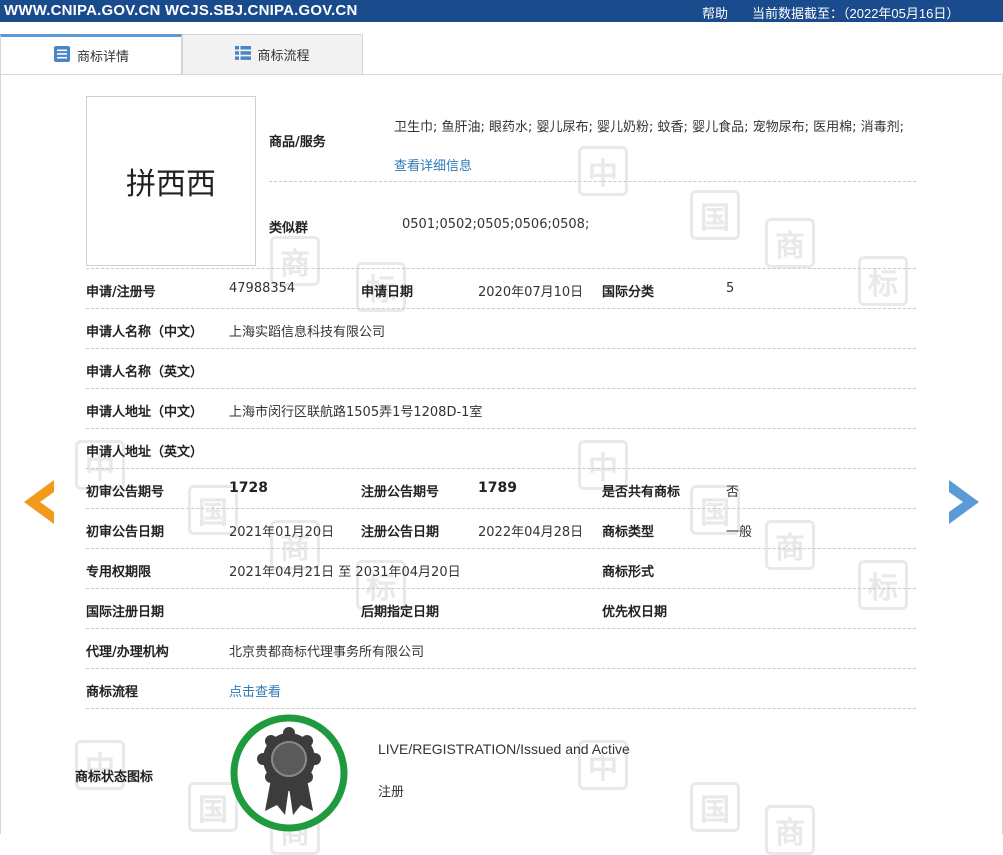 The image size is (1003, 855). Describe the element at coordinates (283, 56) in the screenshot. I see `tab-label: 商标流程` at that location.